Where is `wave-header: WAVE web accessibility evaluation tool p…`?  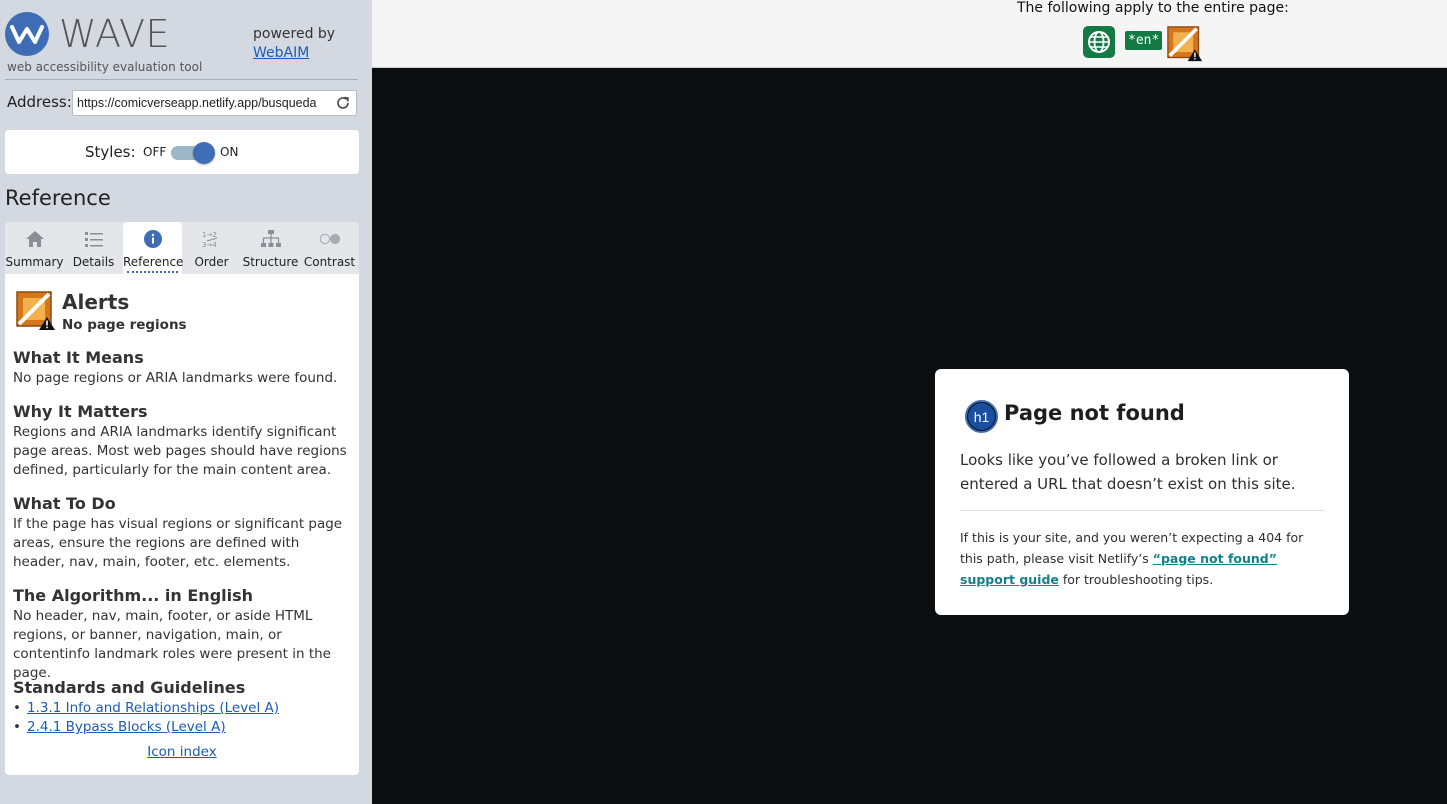
wave-header: WAVE web accessibility evaluation tool p… is located at coordinates (181, 44).